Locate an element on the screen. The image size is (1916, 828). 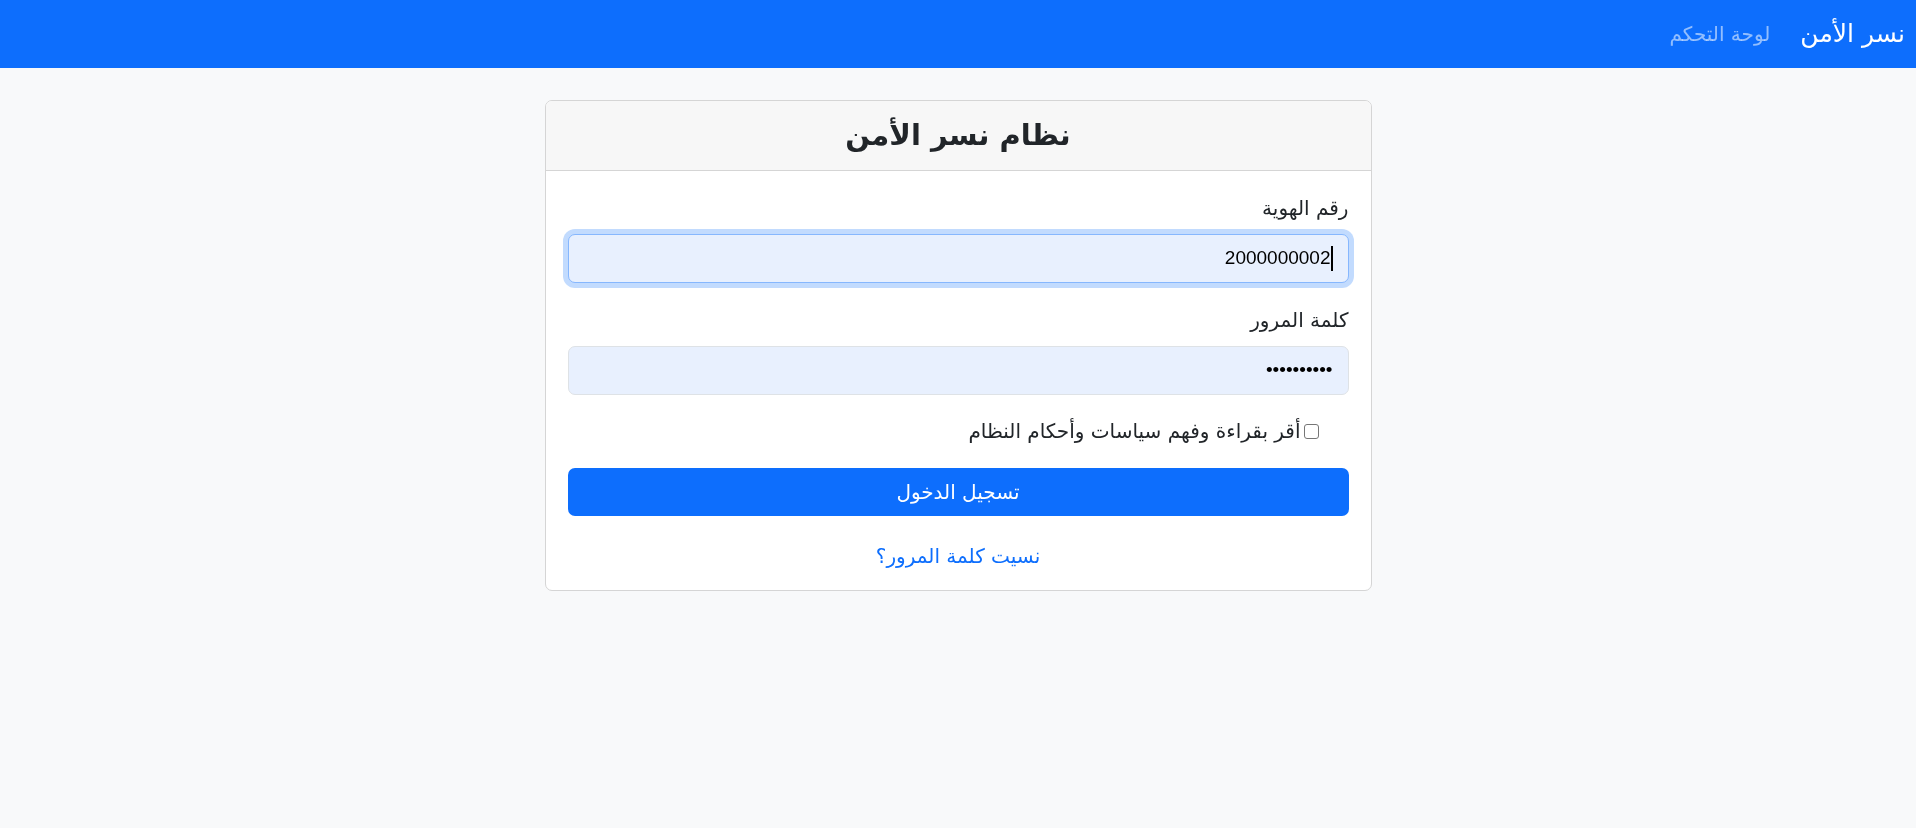
brand-link: نسر الأمن is located at coordinates (1852, 34).